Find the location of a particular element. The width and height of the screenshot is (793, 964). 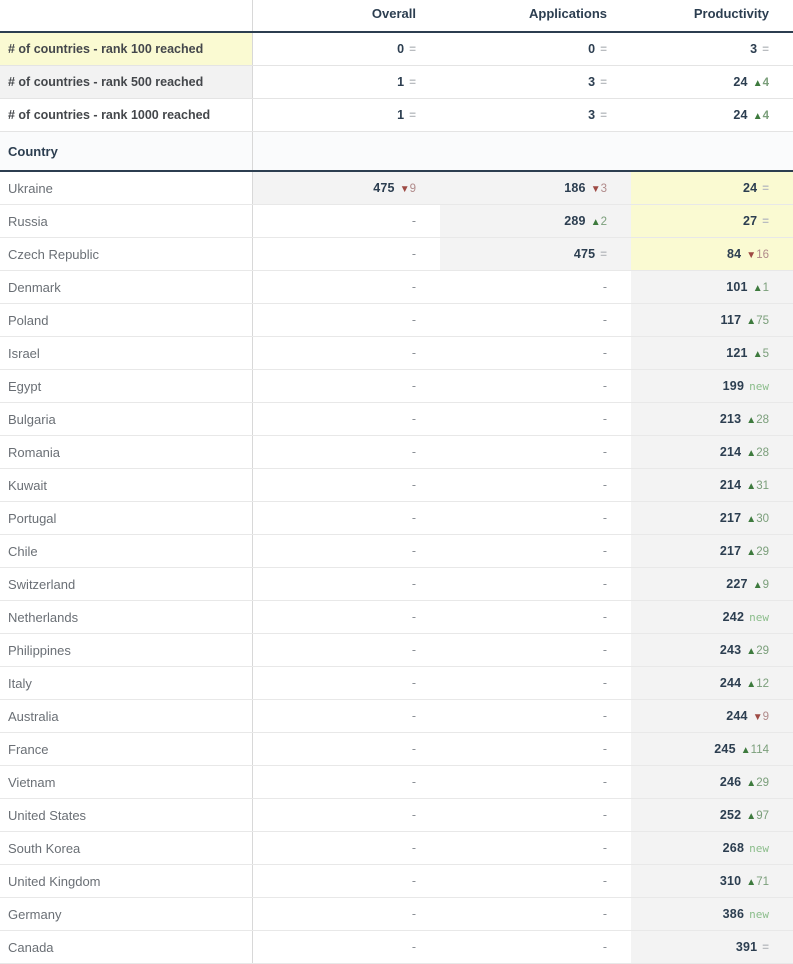

column-header-overall: Overall is located at coordinates (346, 16).